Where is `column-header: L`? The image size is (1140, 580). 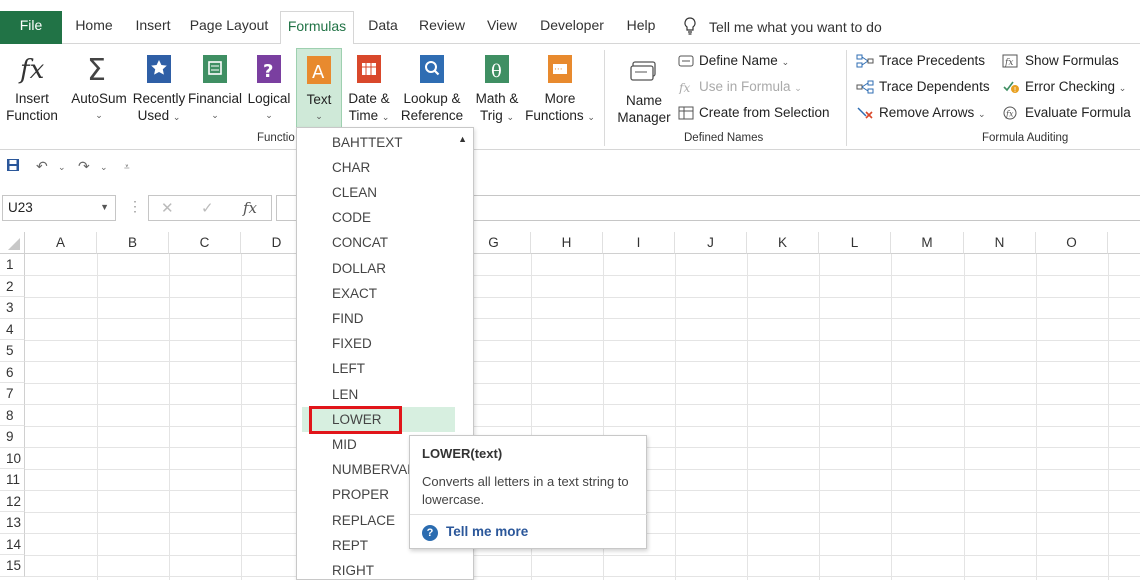
column-header: L is located at coordinates (855, 243).